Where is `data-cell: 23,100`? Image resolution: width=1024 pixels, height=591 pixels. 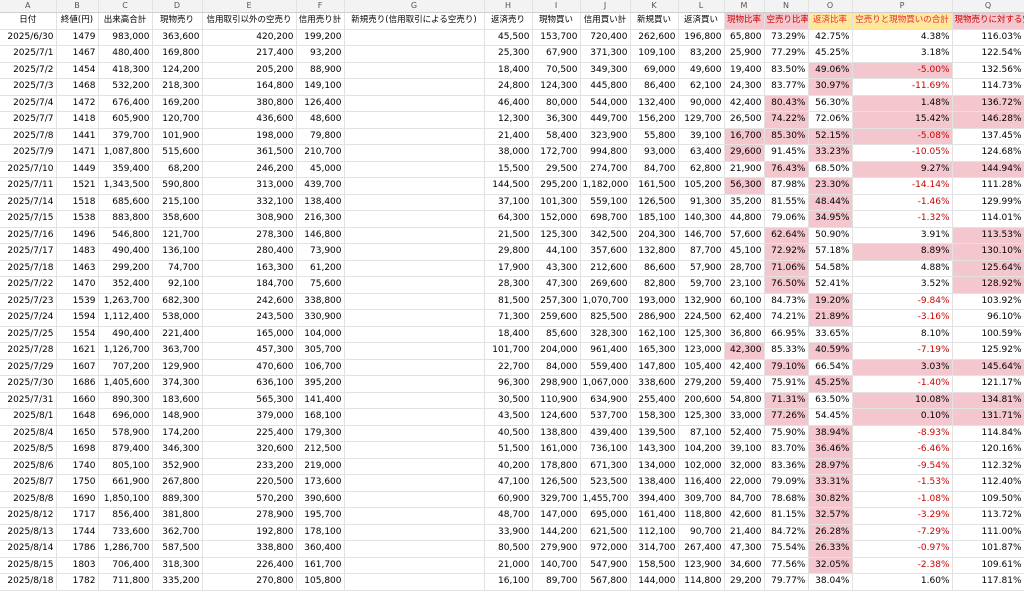 data-cell: 23,100 is located at coordinates (744, 285).